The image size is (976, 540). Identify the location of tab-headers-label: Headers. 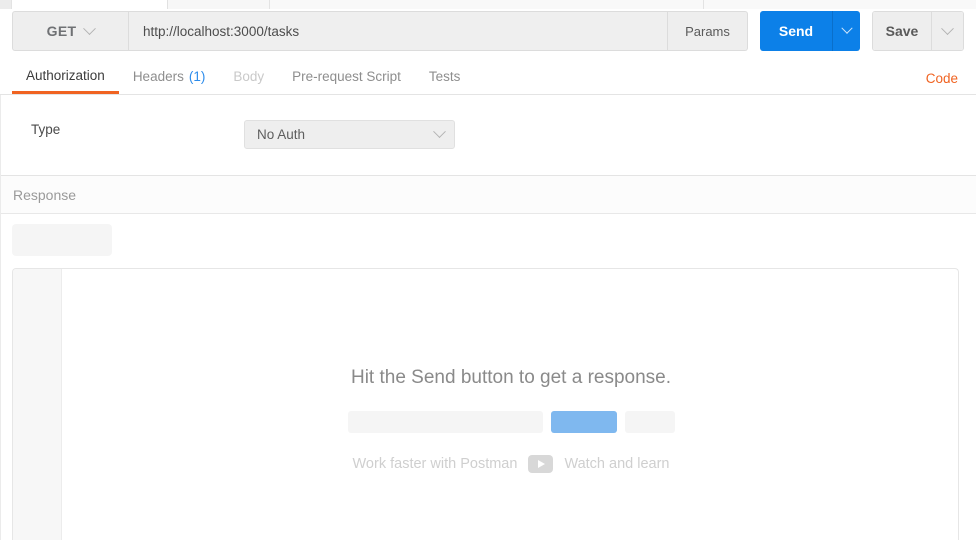
(158, 76).